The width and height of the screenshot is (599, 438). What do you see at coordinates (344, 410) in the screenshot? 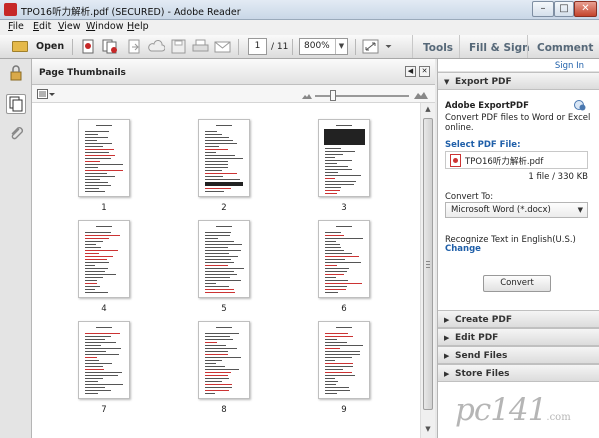
I see `page-thumbnail-number: 9` at bounding box center [344, 410].